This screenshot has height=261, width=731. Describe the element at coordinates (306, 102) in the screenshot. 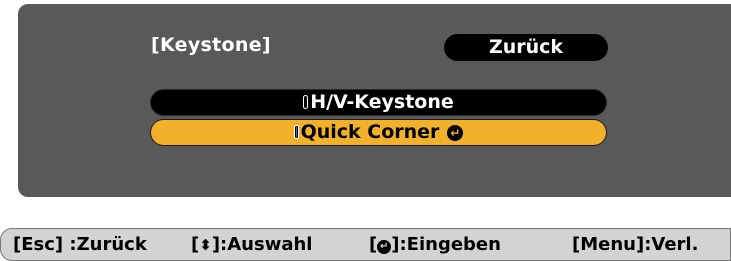

I see `radio-icon` at that location.